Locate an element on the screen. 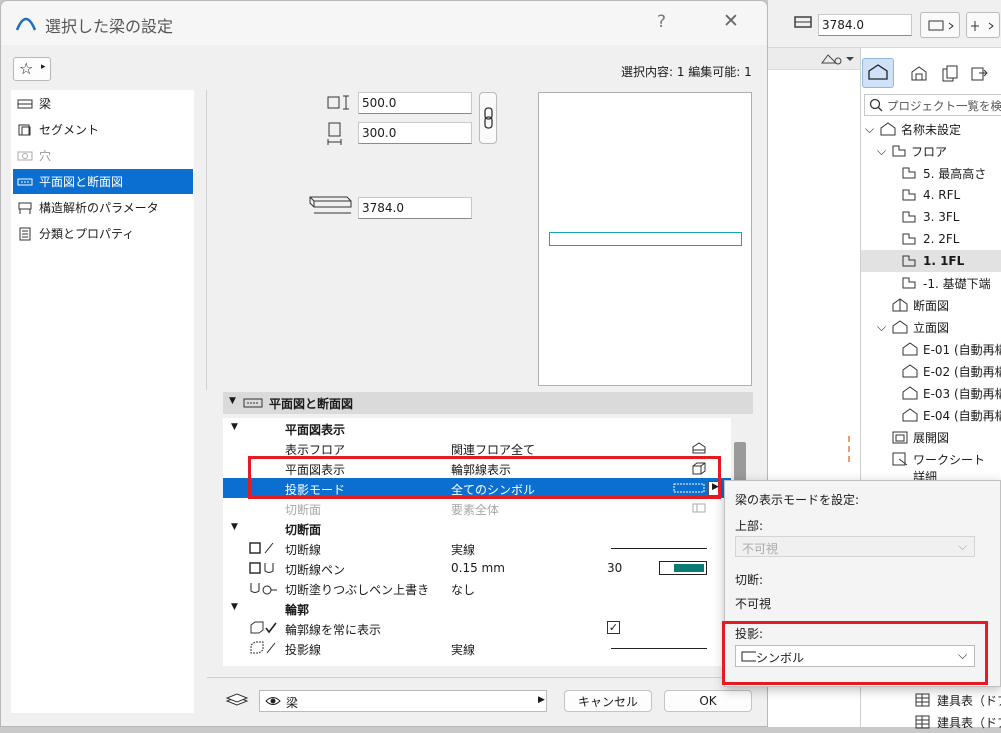 The image size is (1001, 733). arrow-right-icon: ▸ is located at coordinates (43, 67).